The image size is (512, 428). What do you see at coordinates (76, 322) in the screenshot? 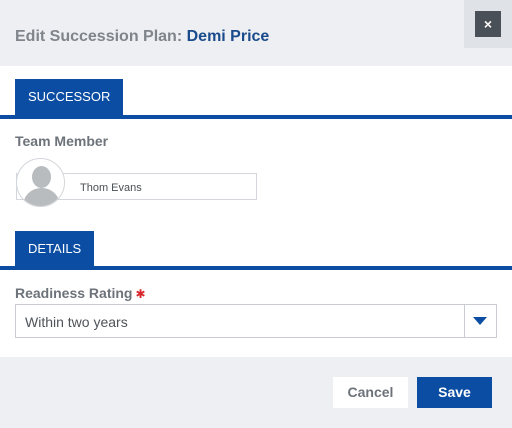
I see `readiness-rating-value: Within two years` at bounding box center [76, 322].